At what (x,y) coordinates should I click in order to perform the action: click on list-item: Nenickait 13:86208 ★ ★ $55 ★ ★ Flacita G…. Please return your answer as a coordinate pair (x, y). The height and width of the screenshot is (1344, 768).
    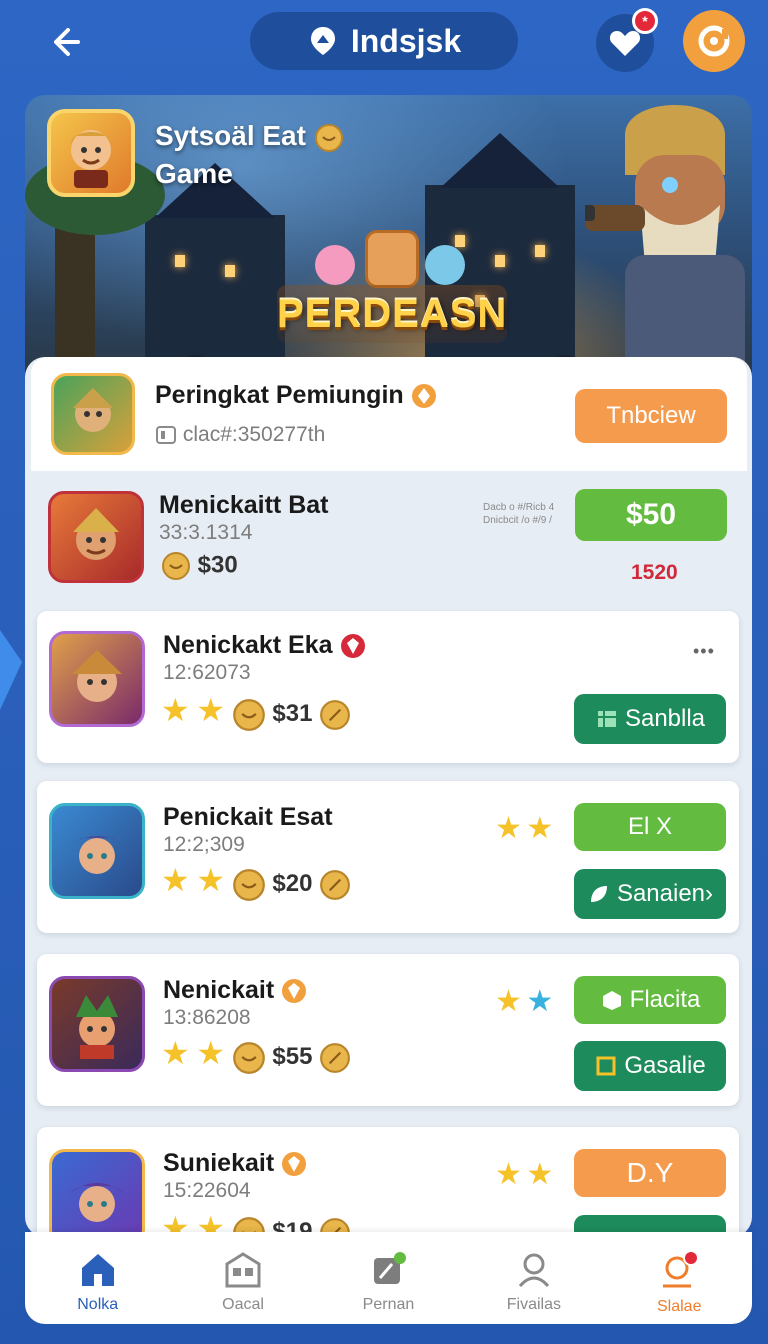
    Looking at the image, I should click on (388, 1030).